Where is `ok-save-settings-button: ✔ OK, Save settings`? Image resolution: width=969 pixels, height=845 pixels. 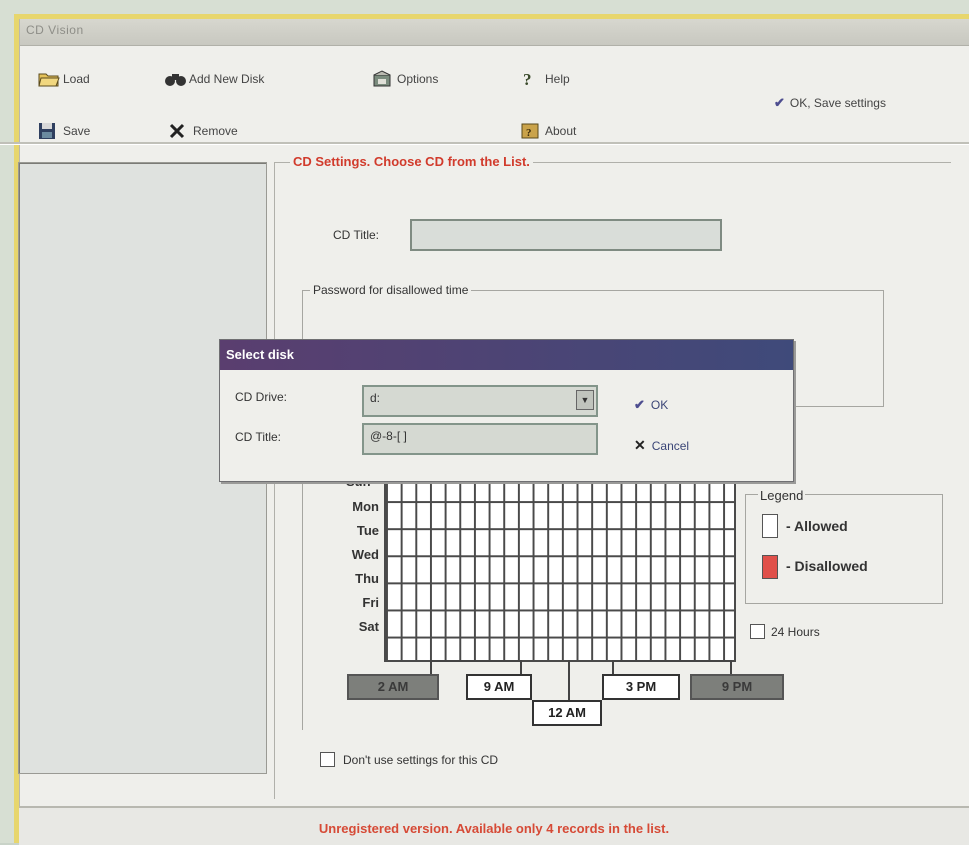
ok-save-settings-button: ✔ OK, Save settings is located at coordinates (830, 103).